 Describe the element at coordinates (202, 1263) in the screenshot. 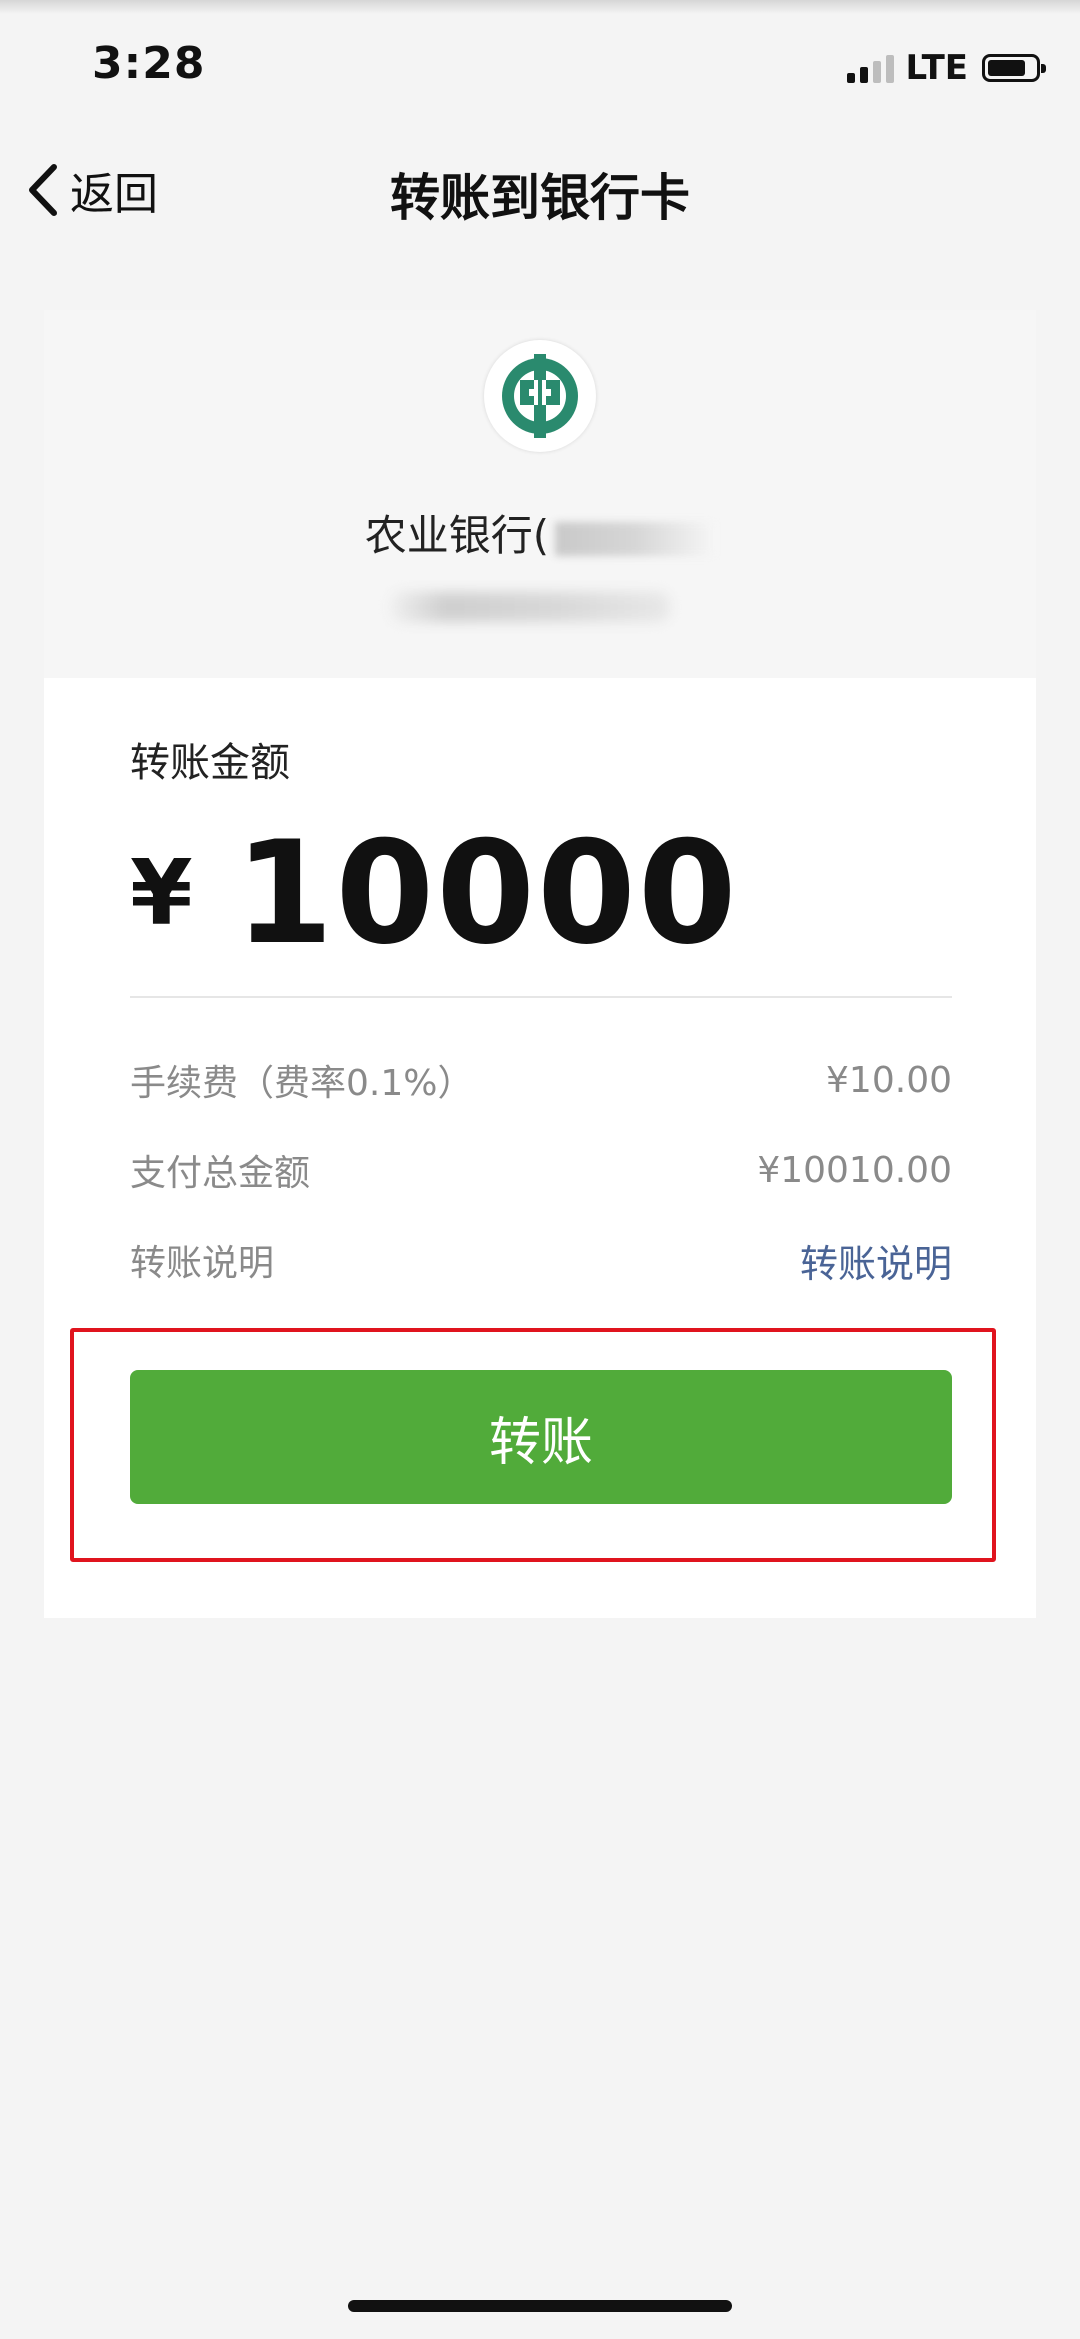

I see `transfer-note-label: 转账说明` at that location.